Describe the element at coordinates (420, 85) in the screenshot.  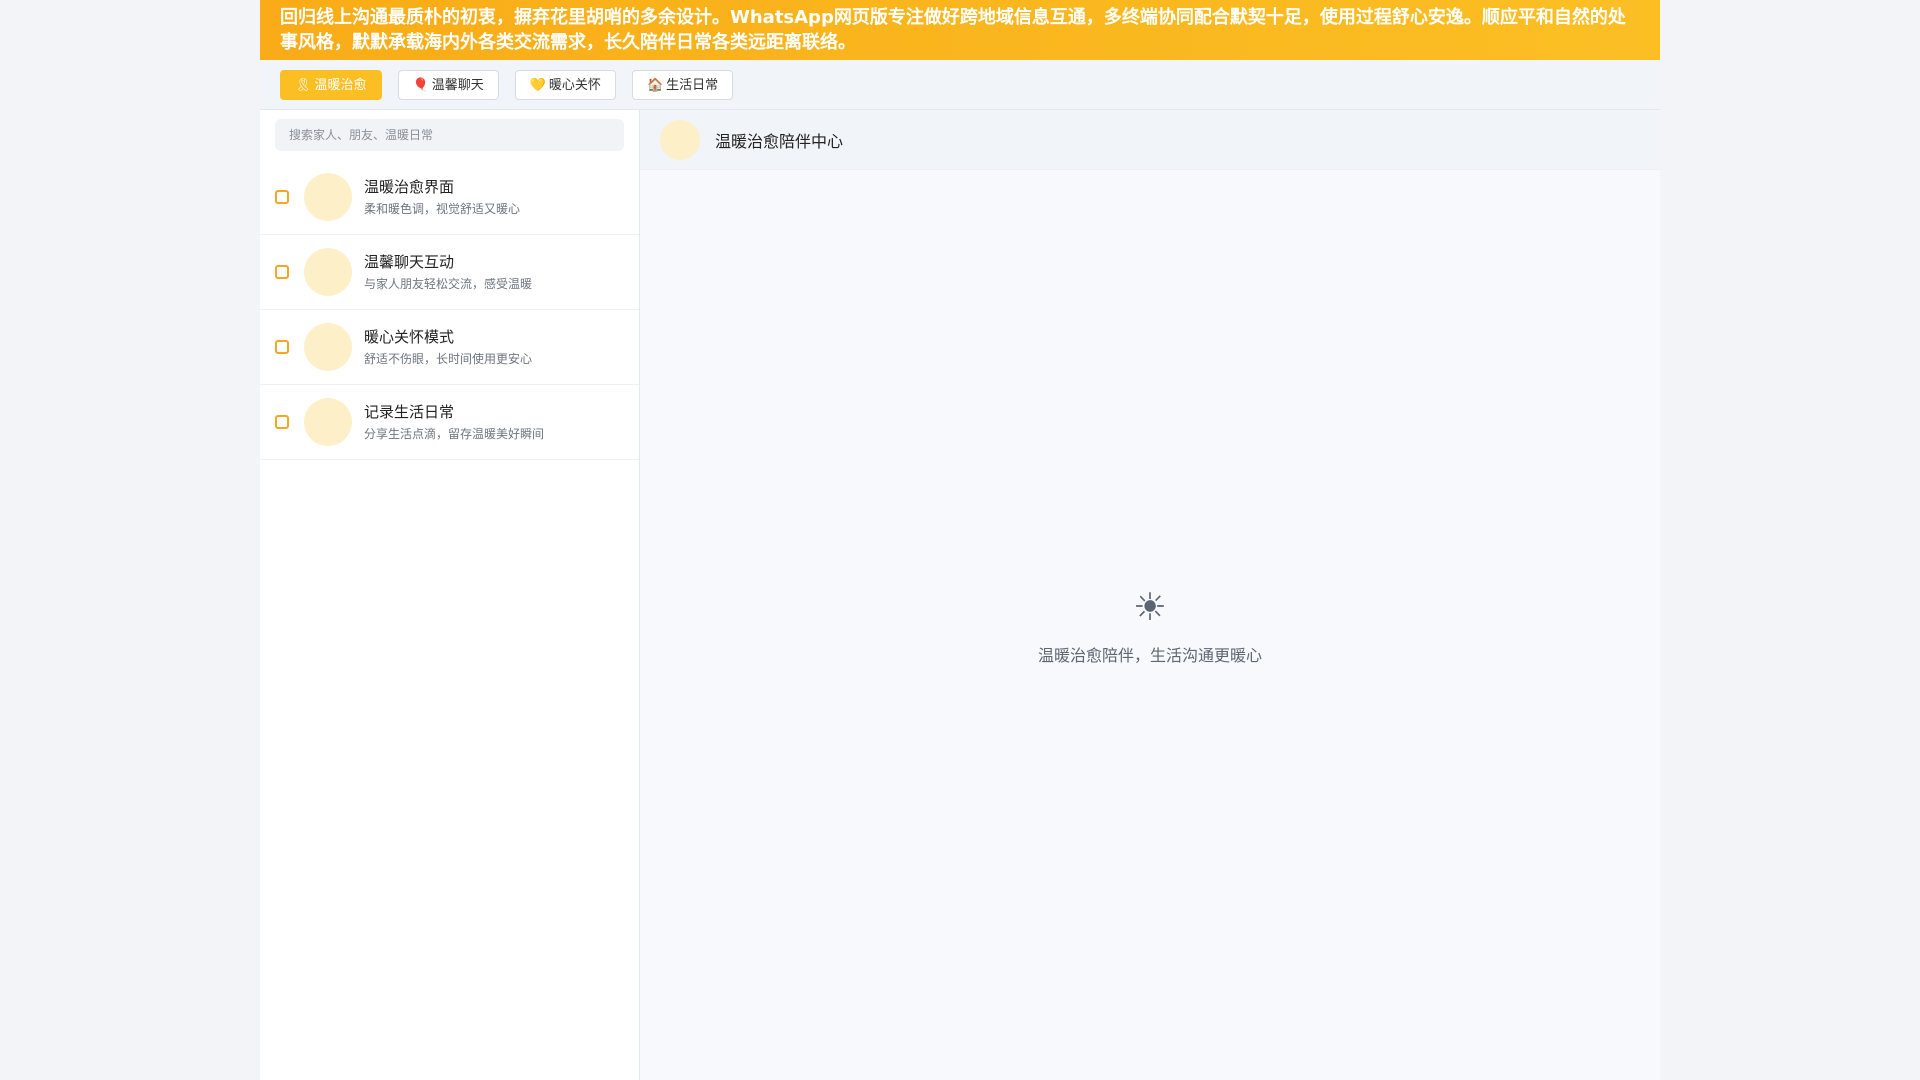
I see `balloon-icon: 🎈` at that location.